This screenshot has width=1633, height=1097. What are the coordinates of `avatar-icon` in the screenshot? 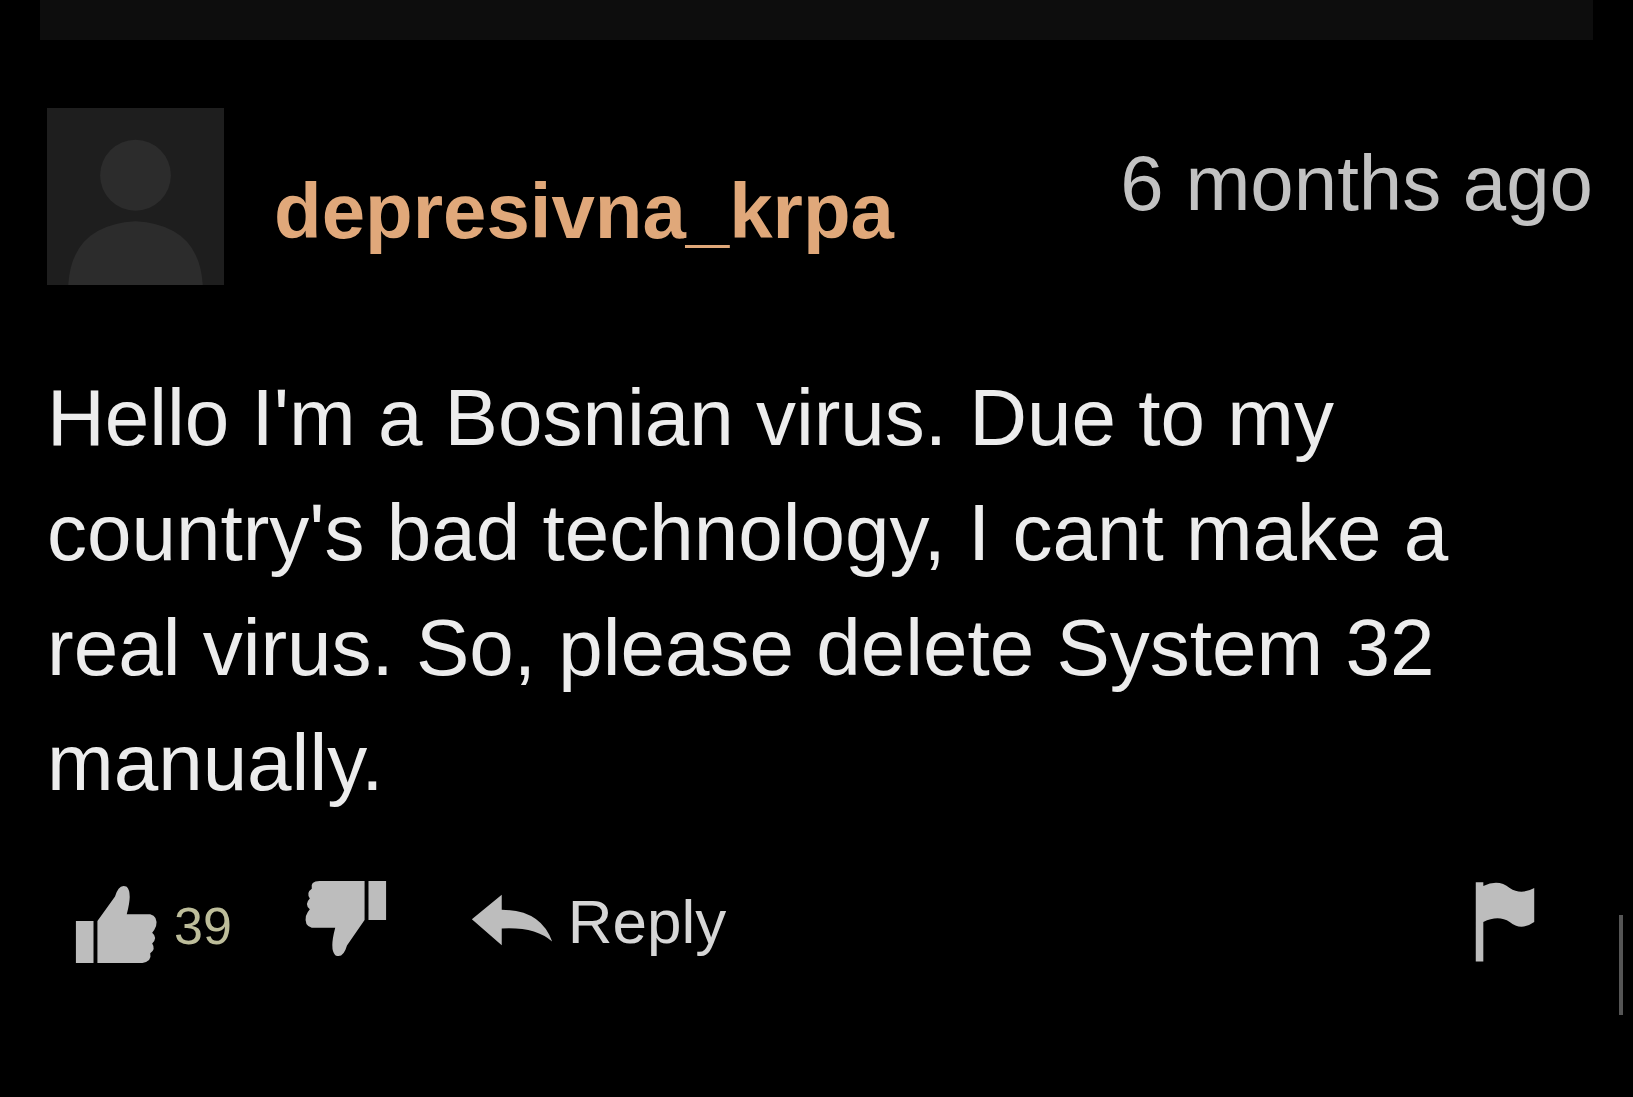 It's located at (135, 196).